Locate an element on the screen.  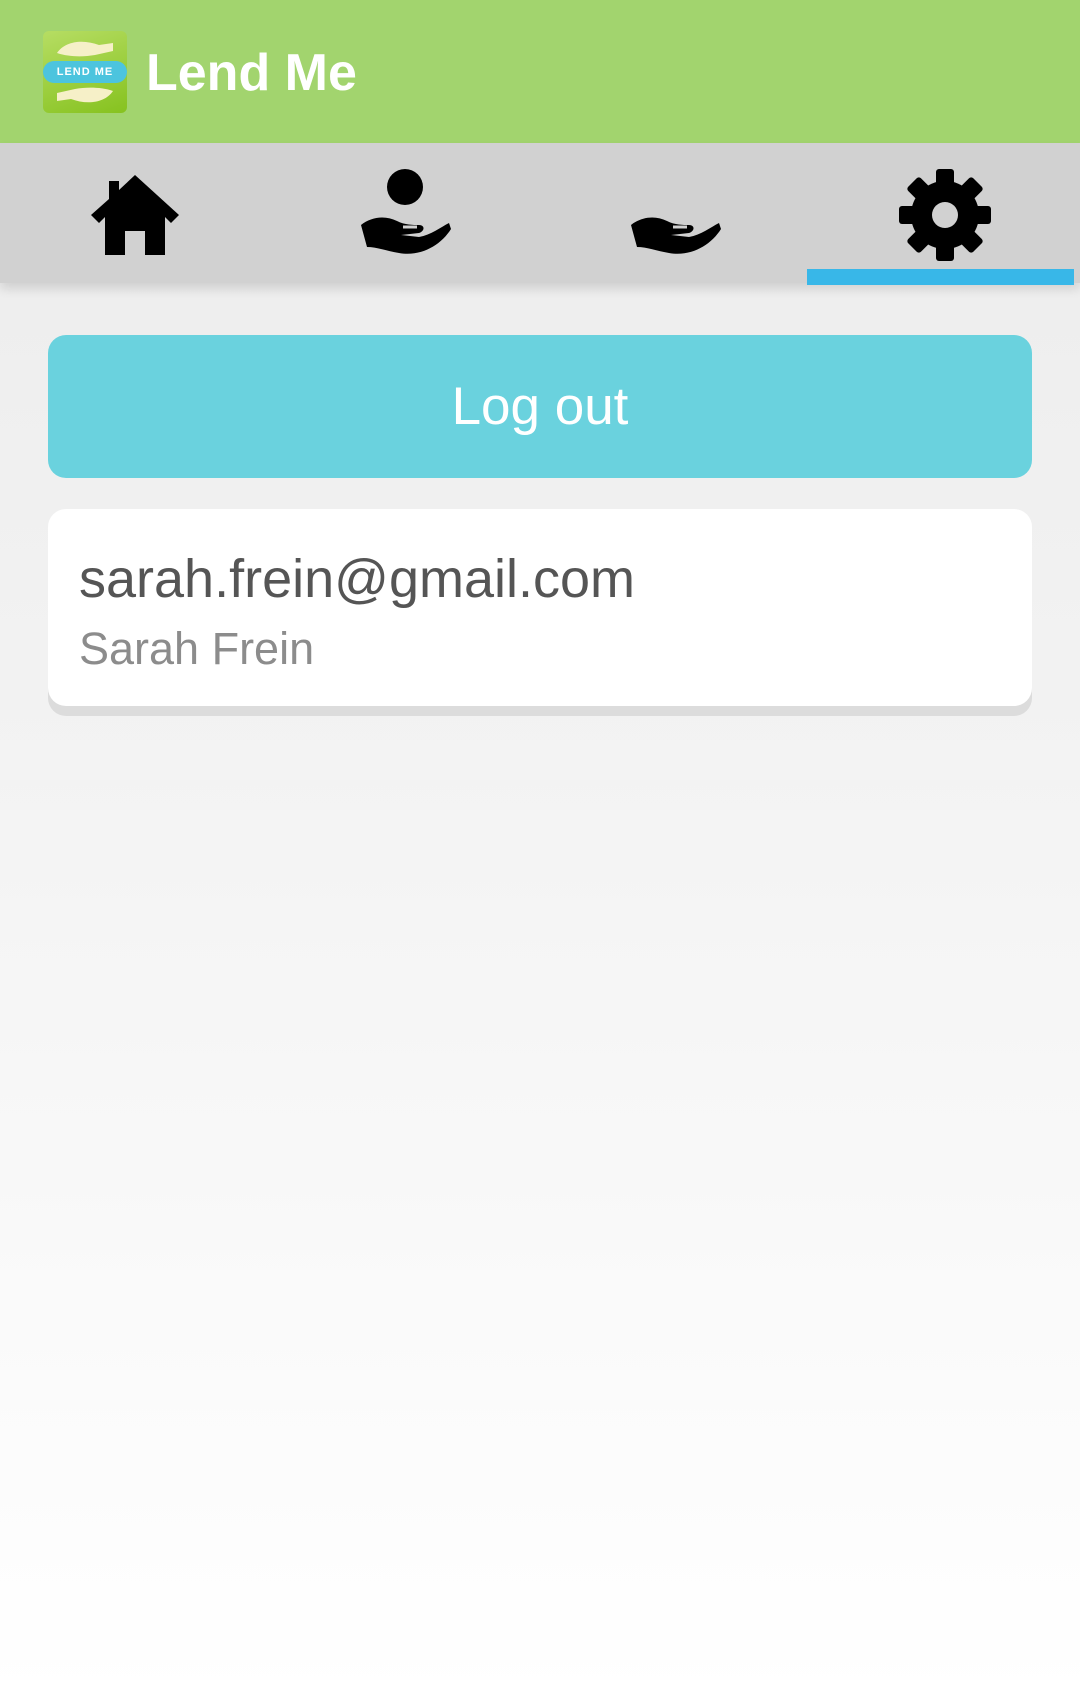
account-card: sarah.frein@gmail.com Sarah Frein is located at coordinates (540, 607).